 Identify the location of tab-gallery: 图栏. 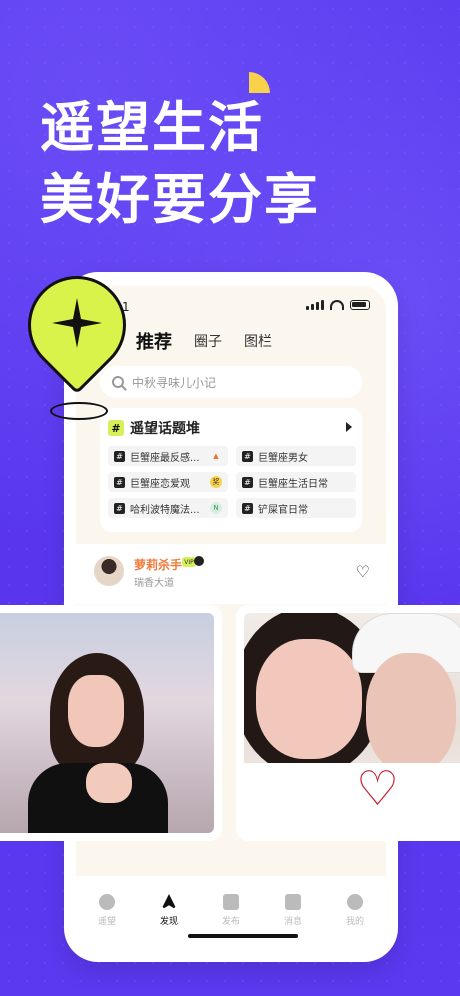
(258, 341).